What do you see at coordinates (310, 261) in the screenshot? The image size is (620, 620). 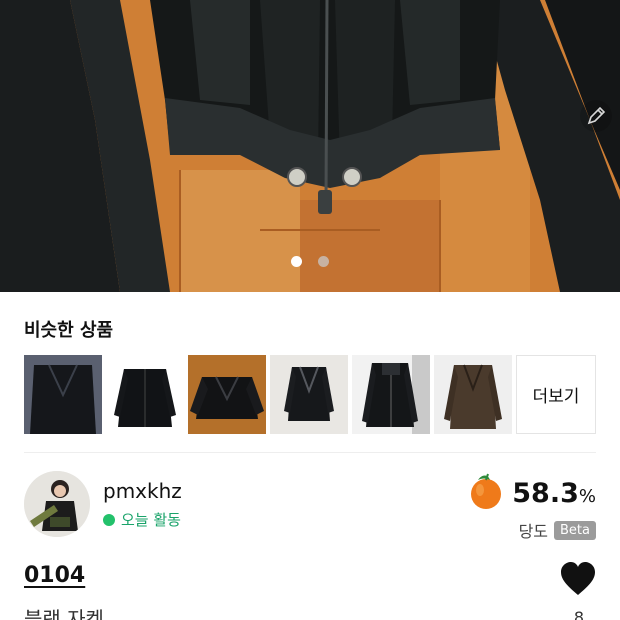 I see `gallery-pagination` at bounding box center [310, 261].